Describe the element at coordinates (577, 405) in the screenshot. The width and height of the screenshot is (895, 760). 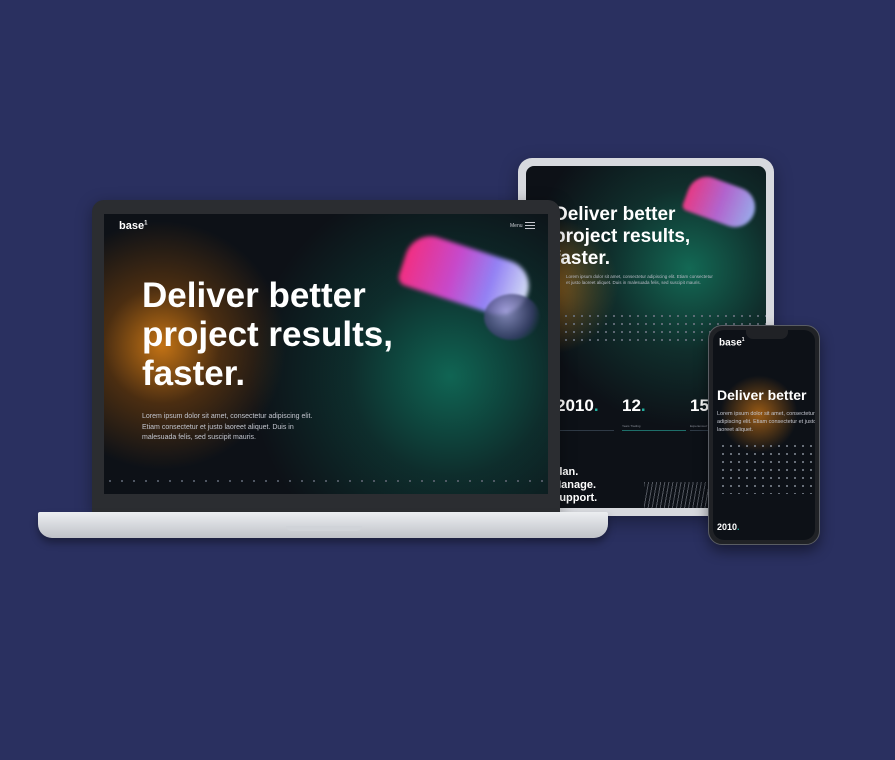
I see `tablet-stat-year: 2010.` at that location.